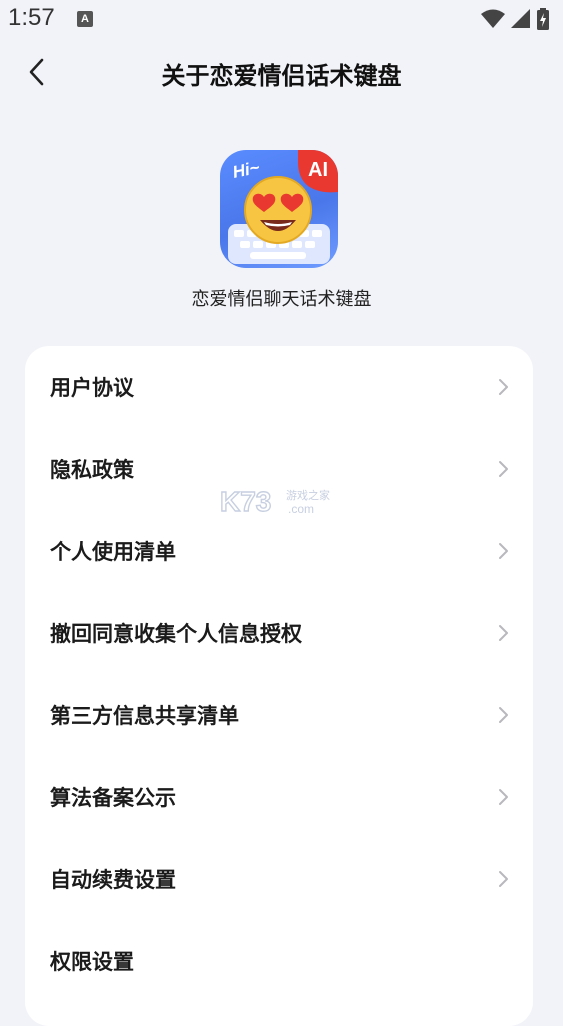 The width and height of the screenshot is (563, 1026). What do you see at coordinates (543, 19) in the screenshot?
I see `battery-icon` at bounding box center [543, 19].